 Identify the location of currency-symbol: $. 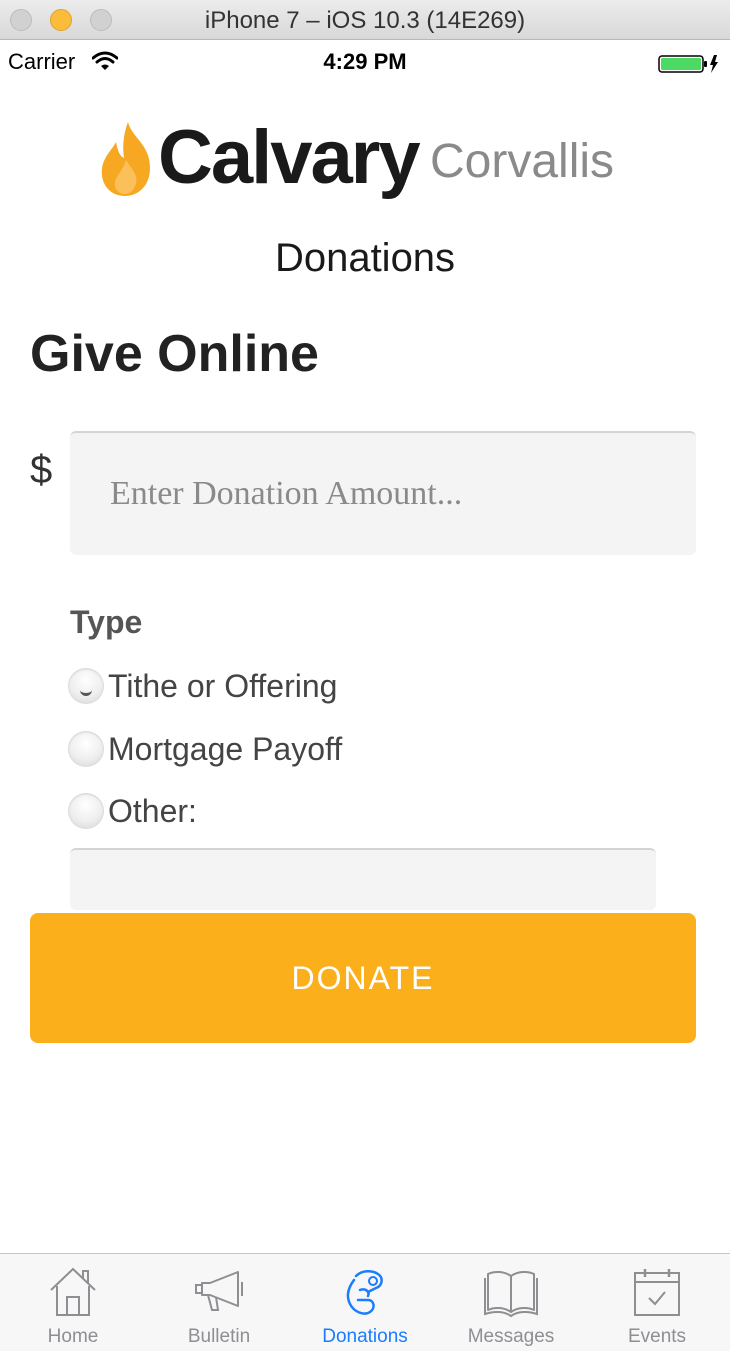
(41, 470).